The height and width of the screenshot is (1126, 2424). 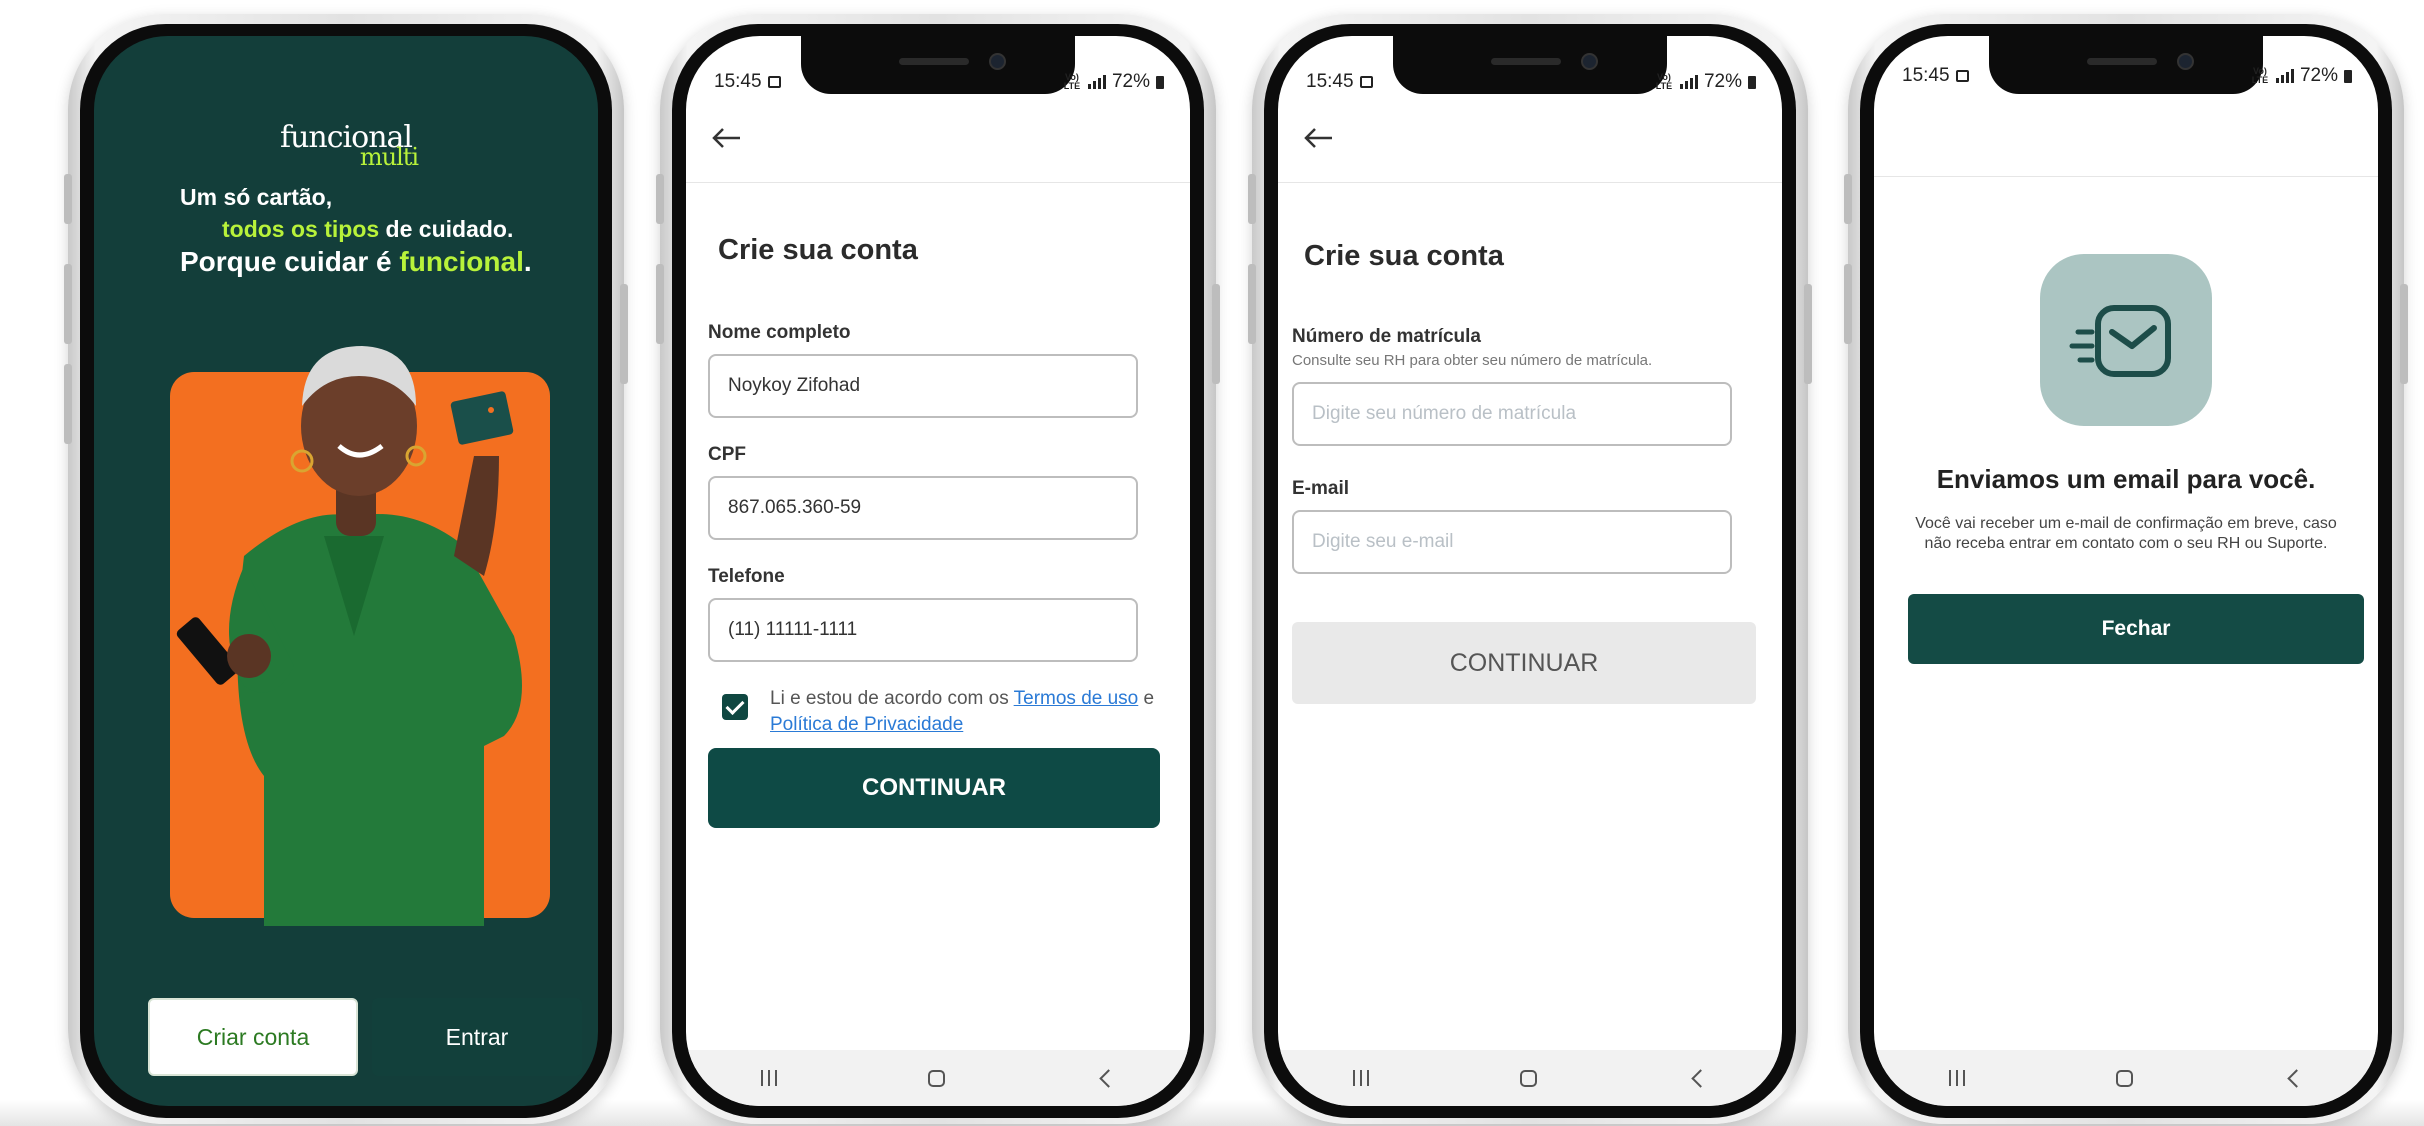 I want to click on terms-checkbox, so click(x=735, y=707).